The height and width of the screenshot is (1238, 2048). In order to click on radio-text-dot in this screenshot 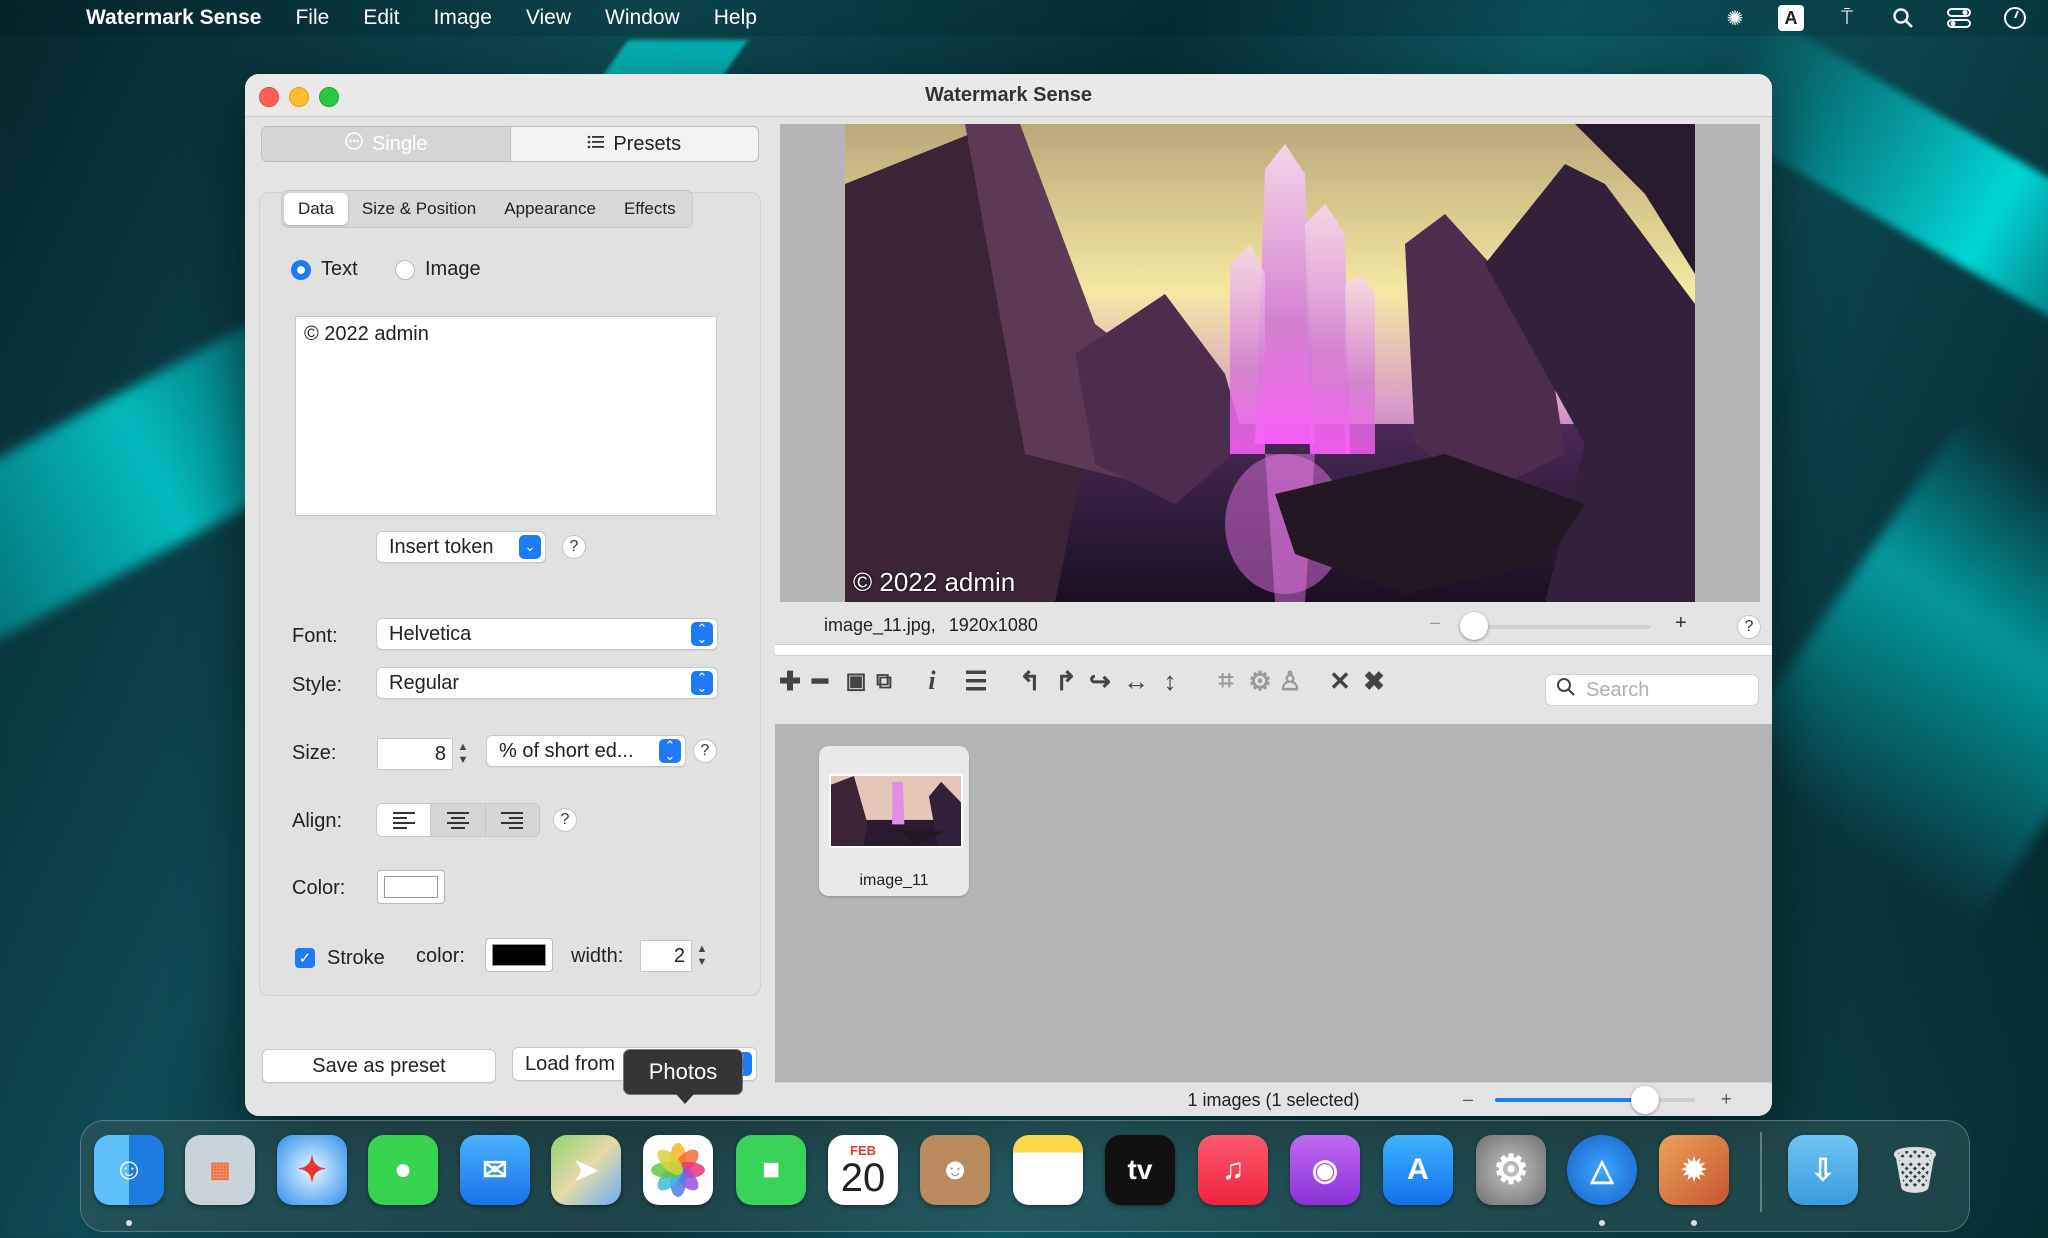, I will do `click(301, 269)`.